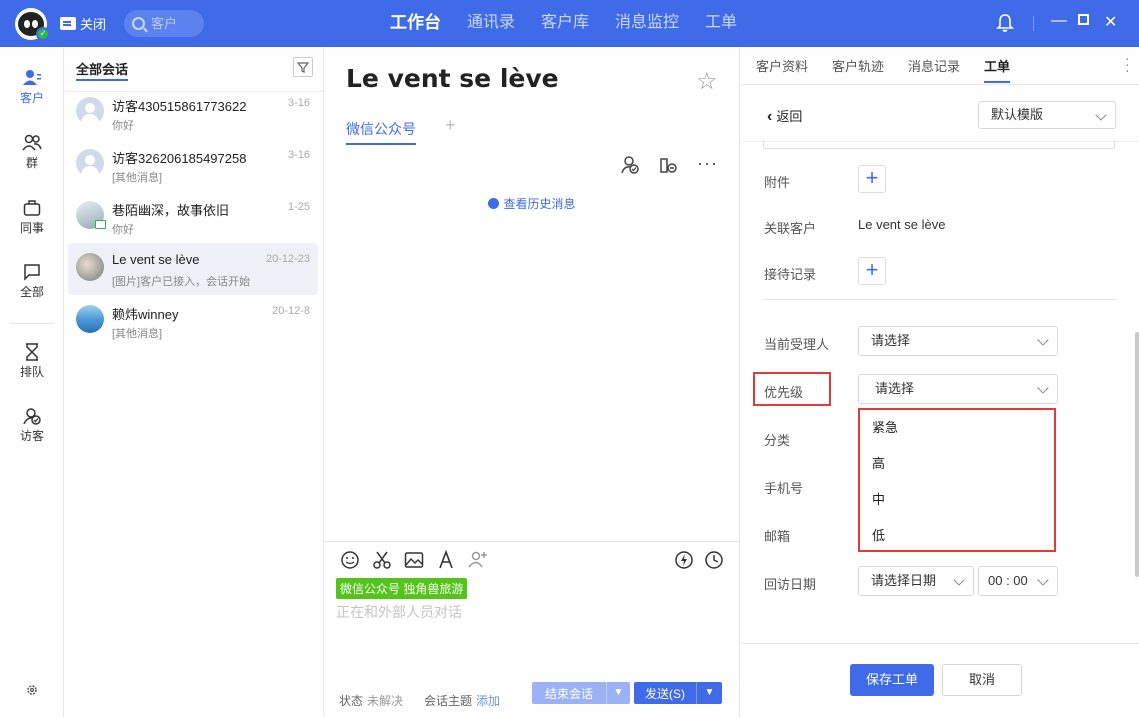  Describe the element at coordinates (138, 23) in the screenshot. I see `search-icon` at that location.